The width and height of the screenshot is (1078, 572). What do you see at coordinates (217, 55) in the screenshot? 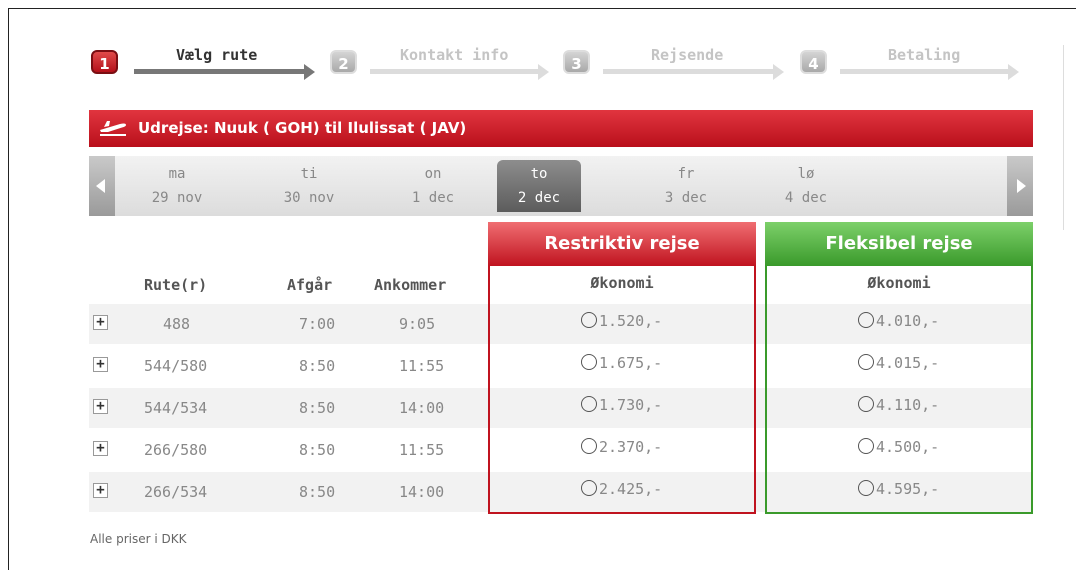
I see `step-label: Vælg rute` at bounding box center [217, 55].